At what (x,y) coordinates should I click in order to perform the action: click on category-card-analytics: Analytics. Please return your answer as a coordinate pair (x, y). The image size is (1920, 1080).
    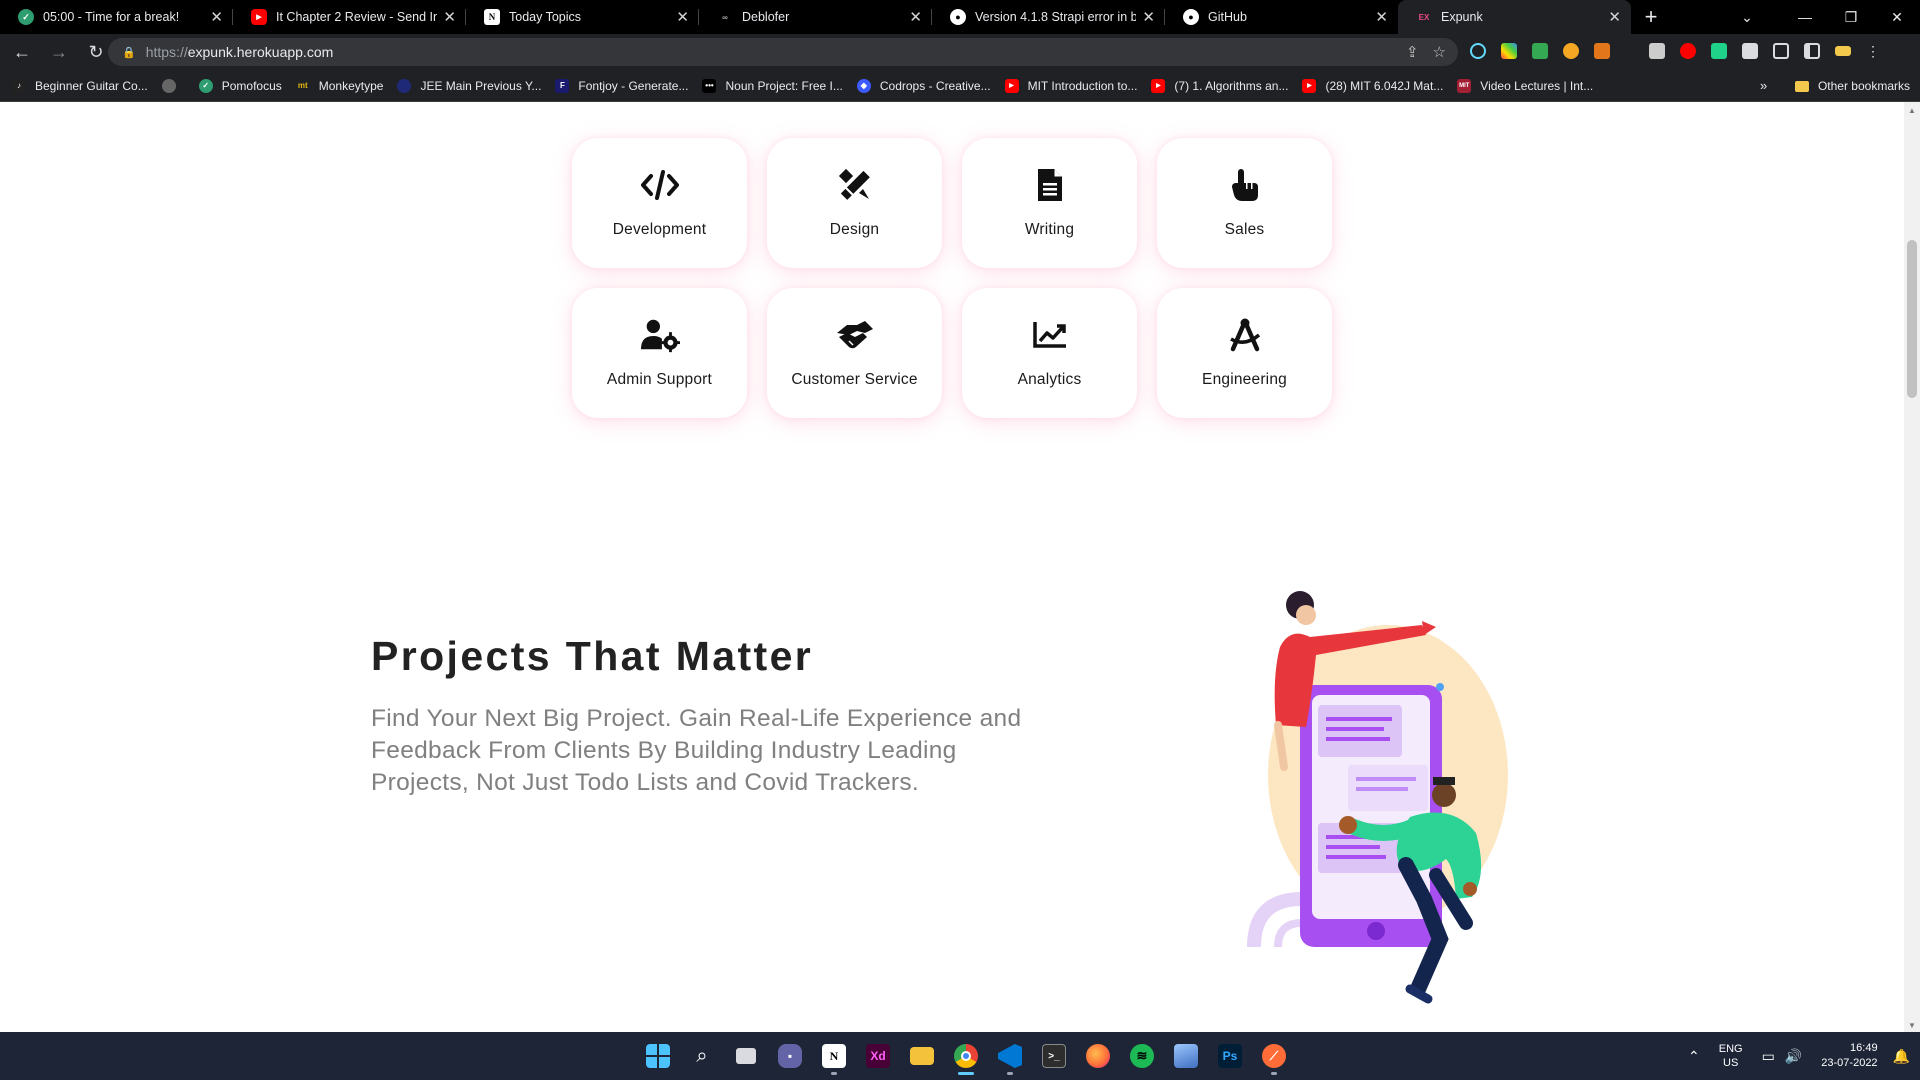
    Looking at the image, I should click on (1049, 353).